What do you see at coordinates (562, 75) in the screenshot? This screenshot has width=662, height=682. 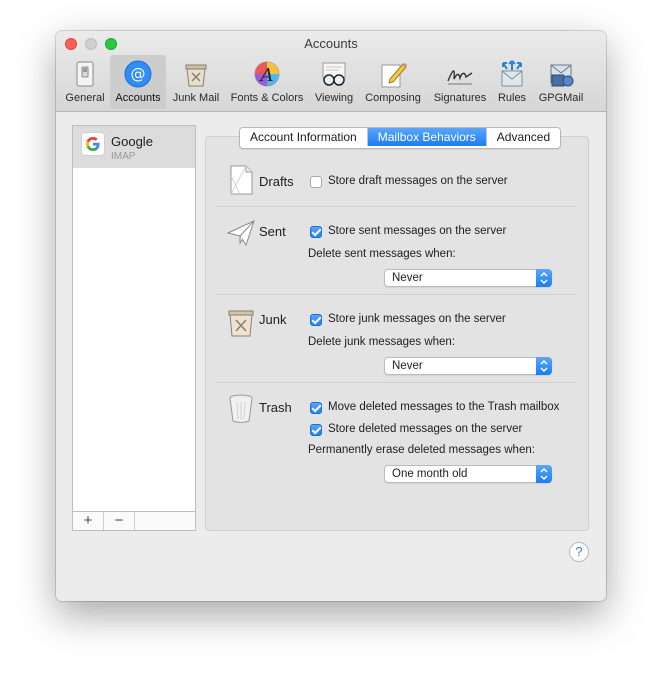 I see `gpgmail-icon` at bounding box center [562, 75].